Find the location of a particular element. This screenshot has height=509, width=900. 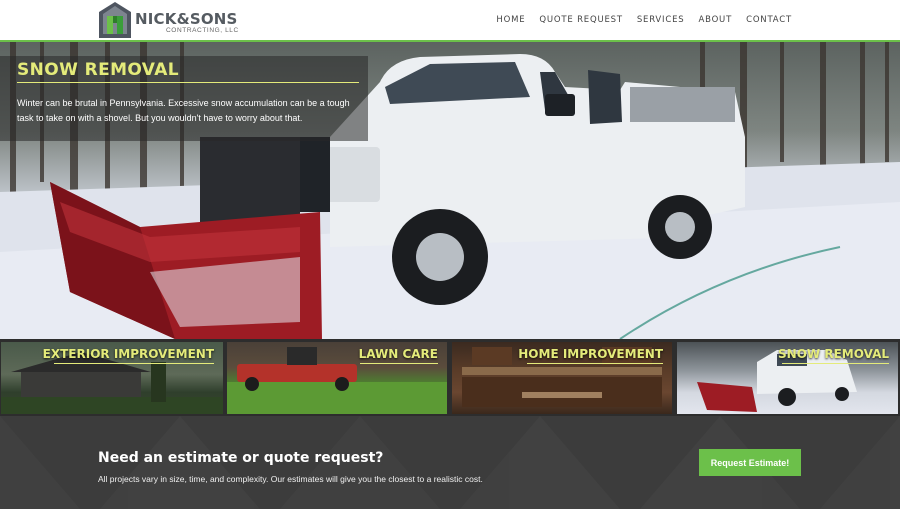

company-logo: NICK&SONS CONTRACTING, LLC is located at coordinates (168, 20).